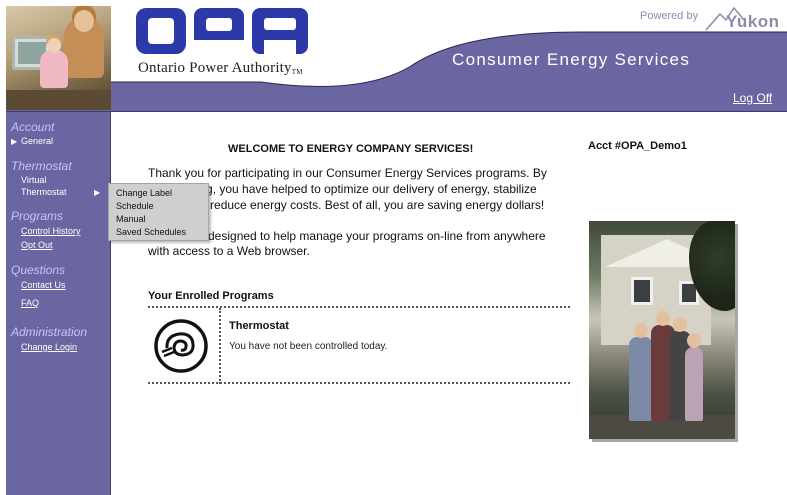  What do you see at coordinates (753, 21) in the screenshot?
I see `yukon-logo-text: Yukon` at bounding box center [753, 21].